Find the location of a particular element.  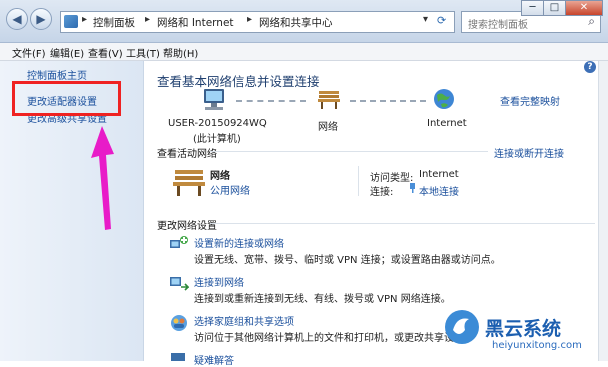

computer-name: USER-20150924WQ is located at coordinates (217, 123).